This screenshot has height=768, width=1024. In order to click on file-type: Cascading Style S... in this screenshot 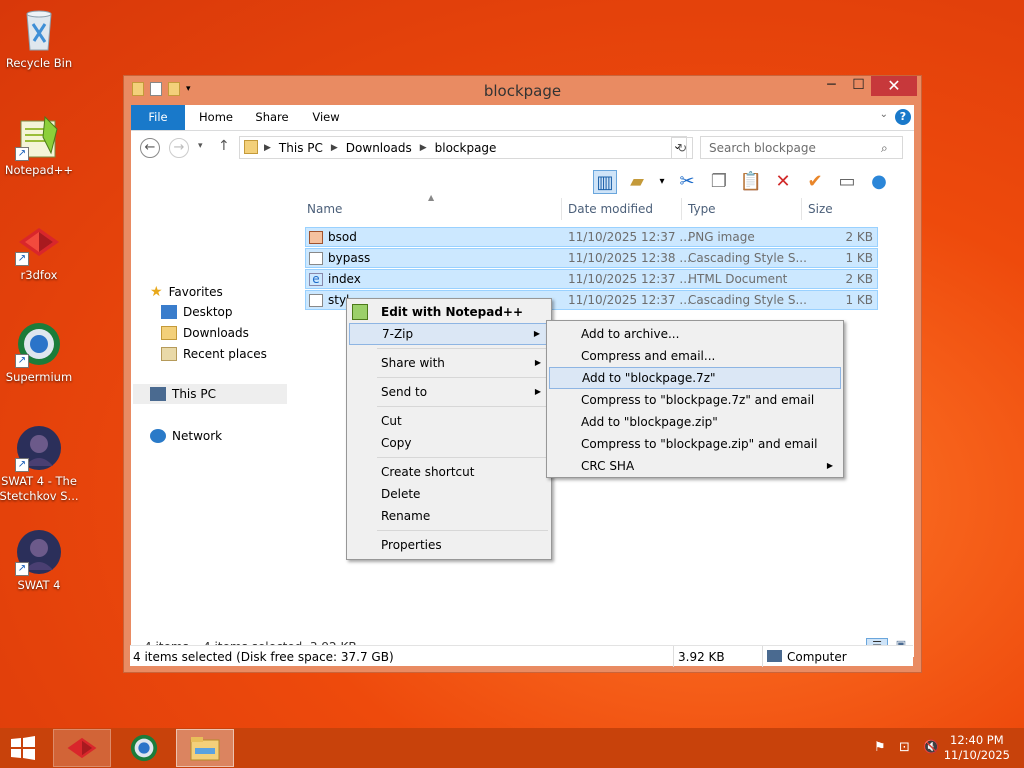, I will do `click(747, 300)`.